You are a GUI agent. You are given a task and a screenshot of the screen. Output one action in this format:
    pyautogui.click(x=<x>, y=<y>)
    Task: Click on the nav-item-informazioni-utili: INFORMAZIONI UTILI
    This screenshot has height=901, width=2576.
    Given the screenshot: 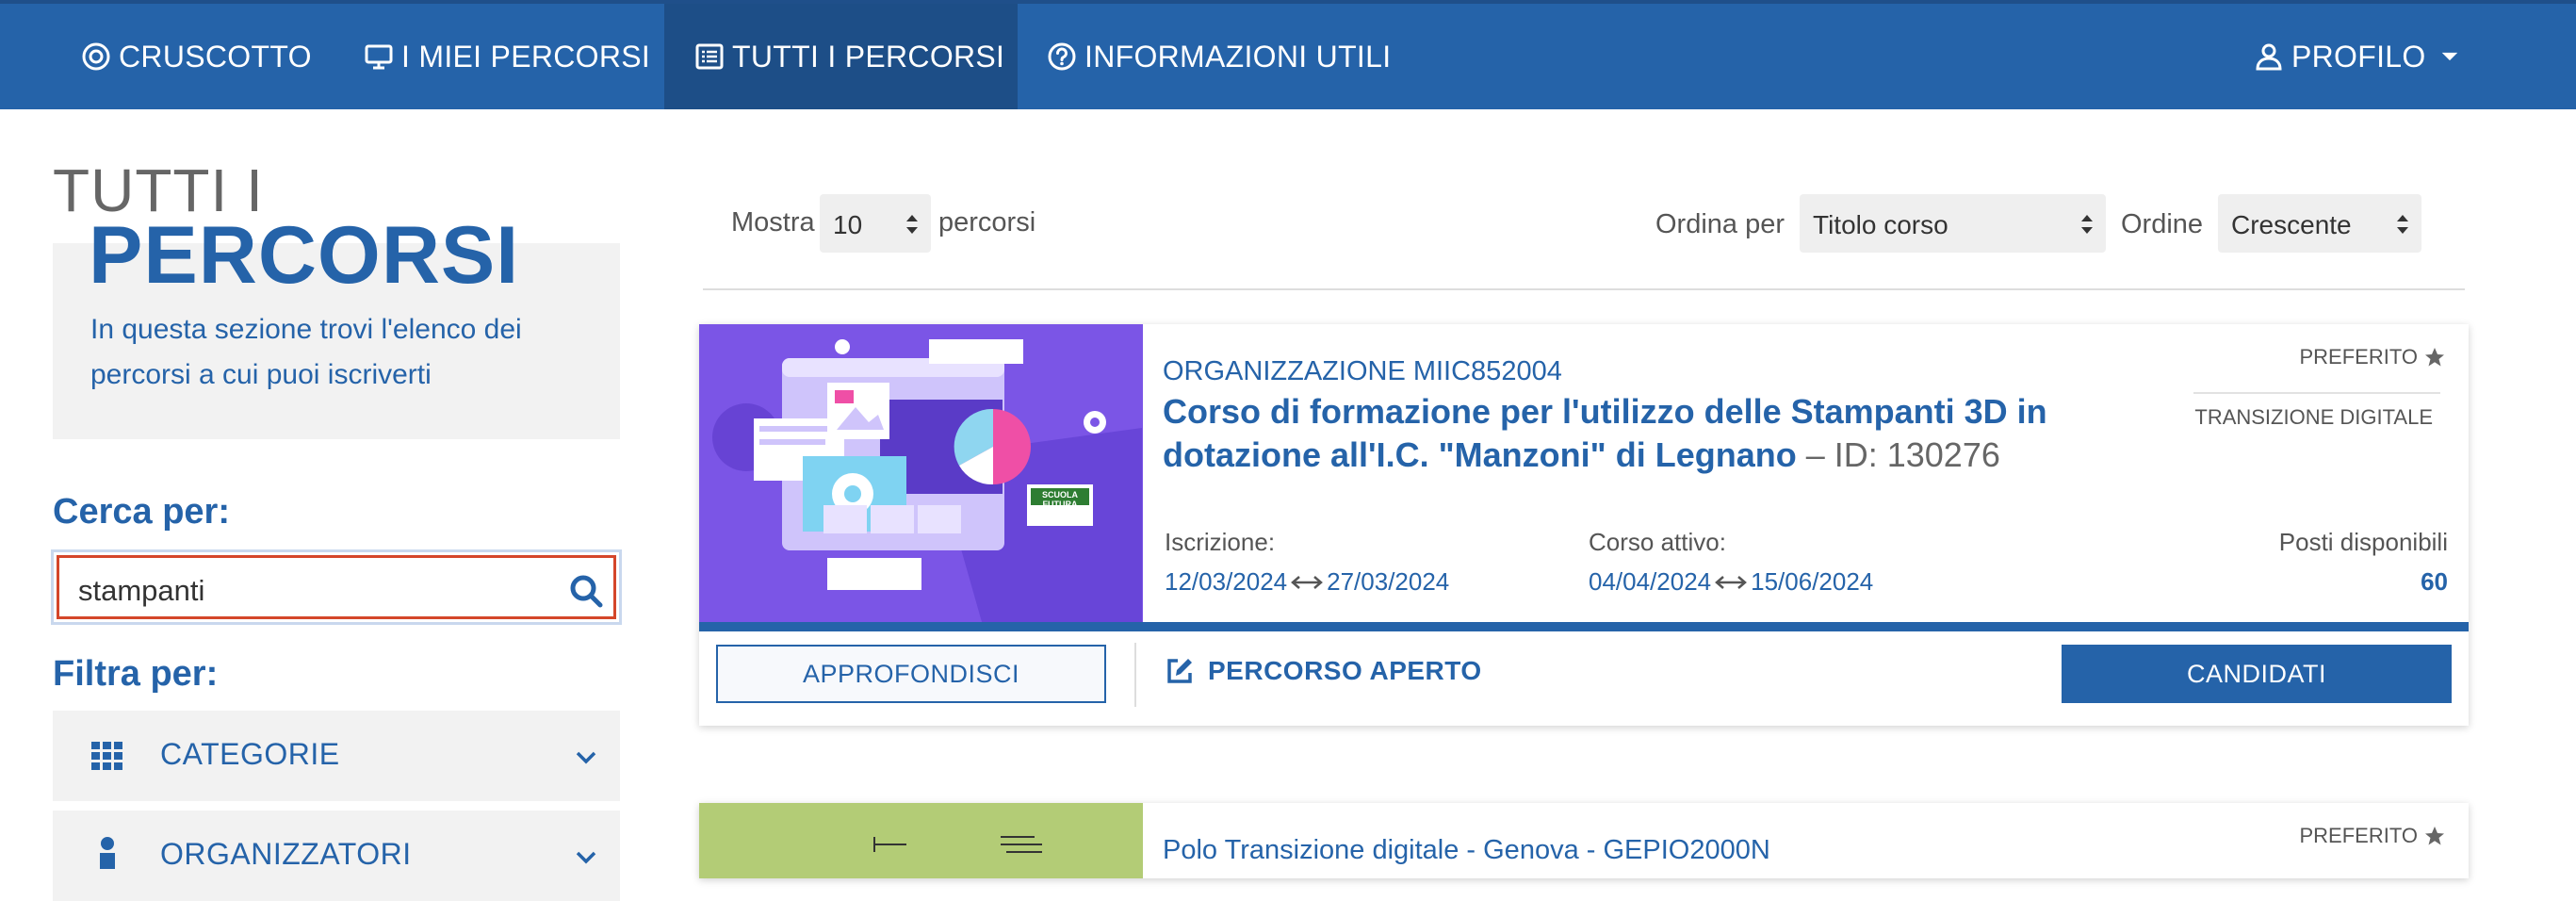 What is the action you would take?
    pyautogui.click(x=1219, y=56)
    